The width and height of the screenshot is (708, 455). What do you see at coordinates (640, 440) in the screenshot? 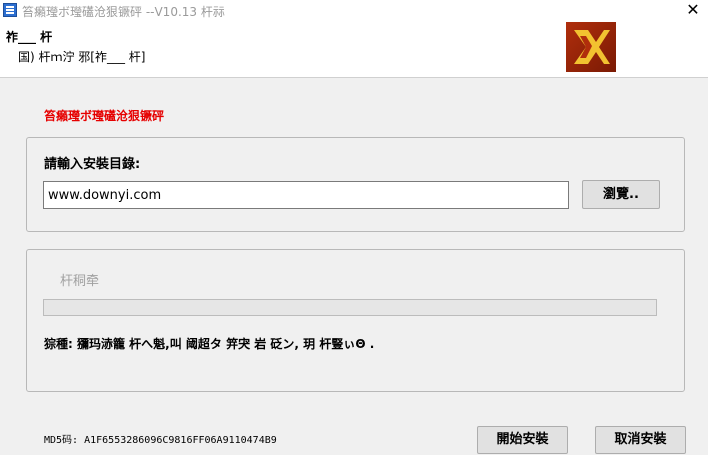
I see `cancel-install-button: 取消安裝` at bounding box center [640, 440].